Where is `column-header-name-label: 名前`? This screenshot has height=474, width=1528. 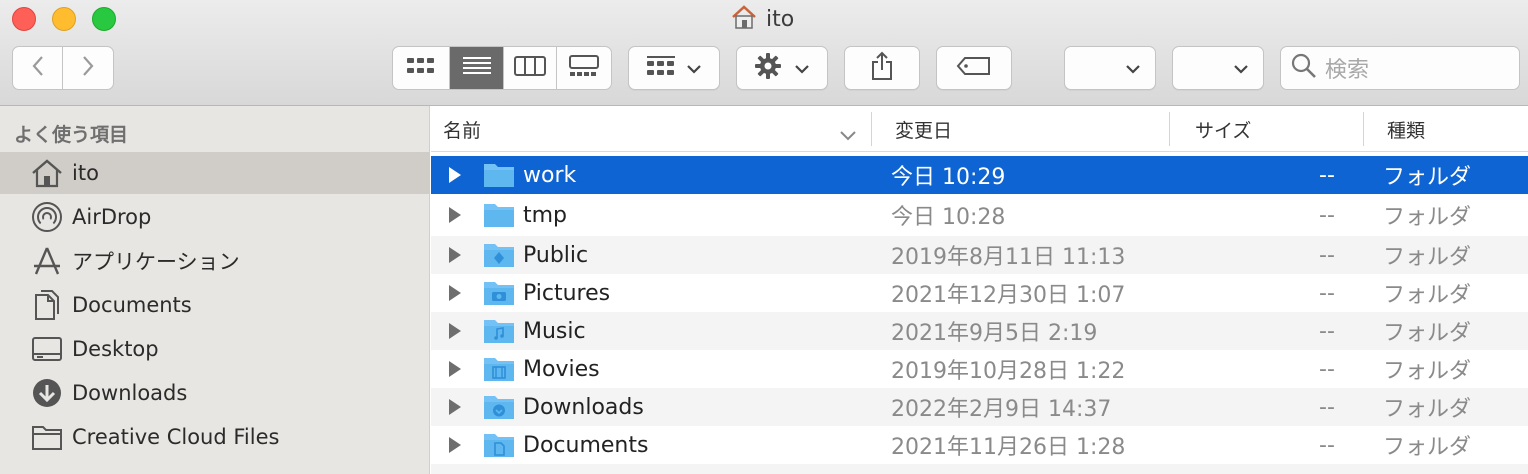
column-header-name-label: 名前 is located at coordinates (462, 130).